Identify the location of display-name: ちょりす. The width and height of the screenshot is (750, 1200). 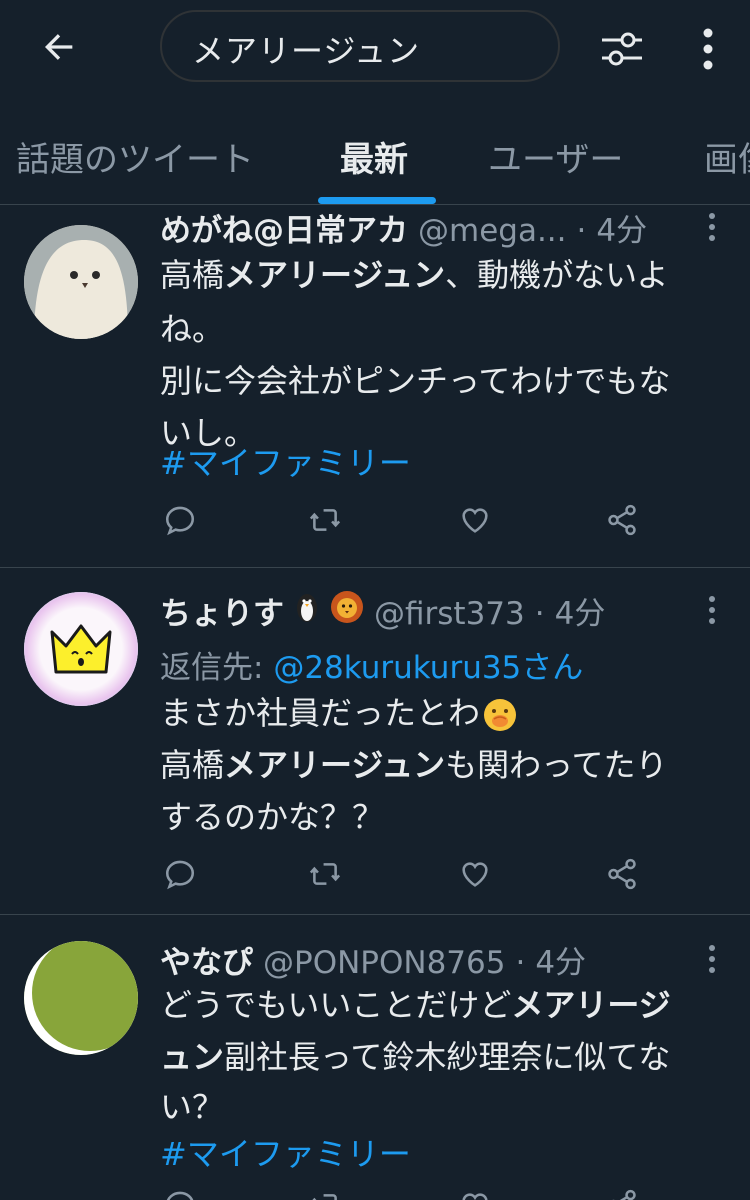
(222, 610).